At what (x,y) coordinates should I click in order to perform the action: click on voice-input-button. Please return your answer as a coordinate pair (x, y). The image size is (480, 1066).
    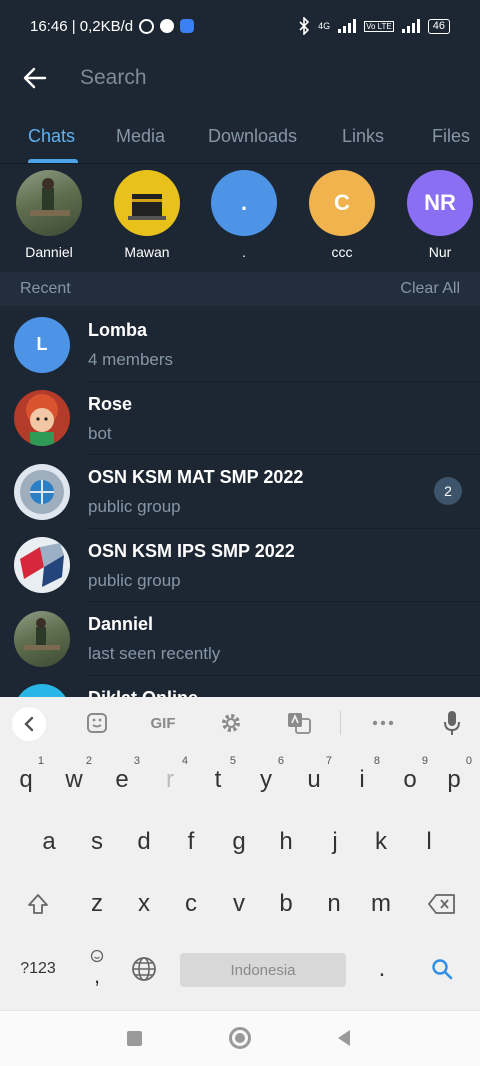
    Looking at the image, I should click on (452, 723).